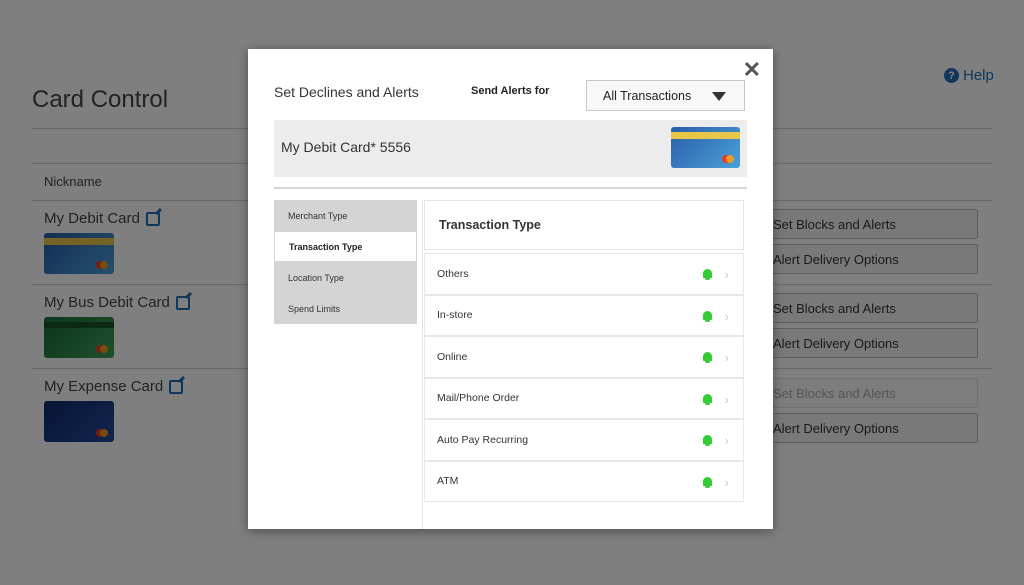 The height and width of the screenshot is (585, 1024). Describe the element at coordinates (584, 481) in the screenshot. I see `list-item: ATM ›` at that location.